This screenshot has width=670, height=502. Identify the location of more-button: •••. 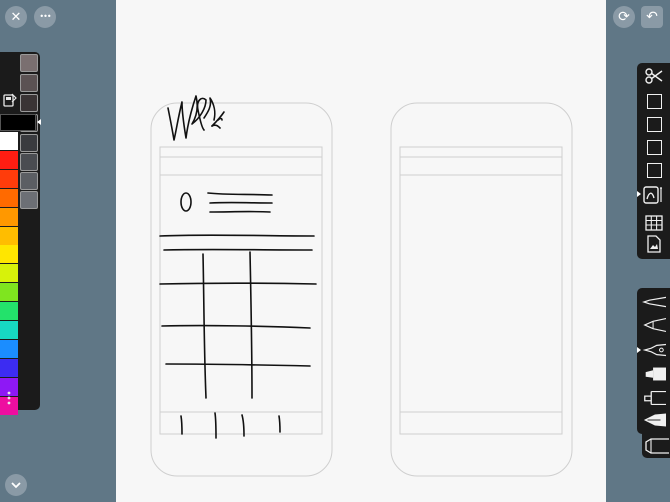
(45, 17).